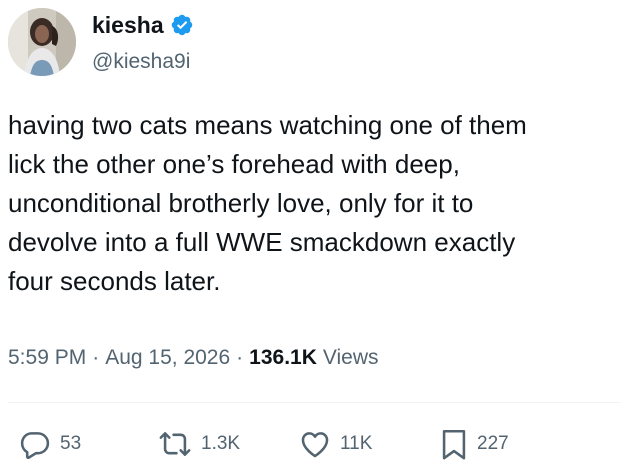  I want to click on tweet-meta: 5:59 PM · Aug 15, 2026 · 136.1K Views, so click(193, 358).